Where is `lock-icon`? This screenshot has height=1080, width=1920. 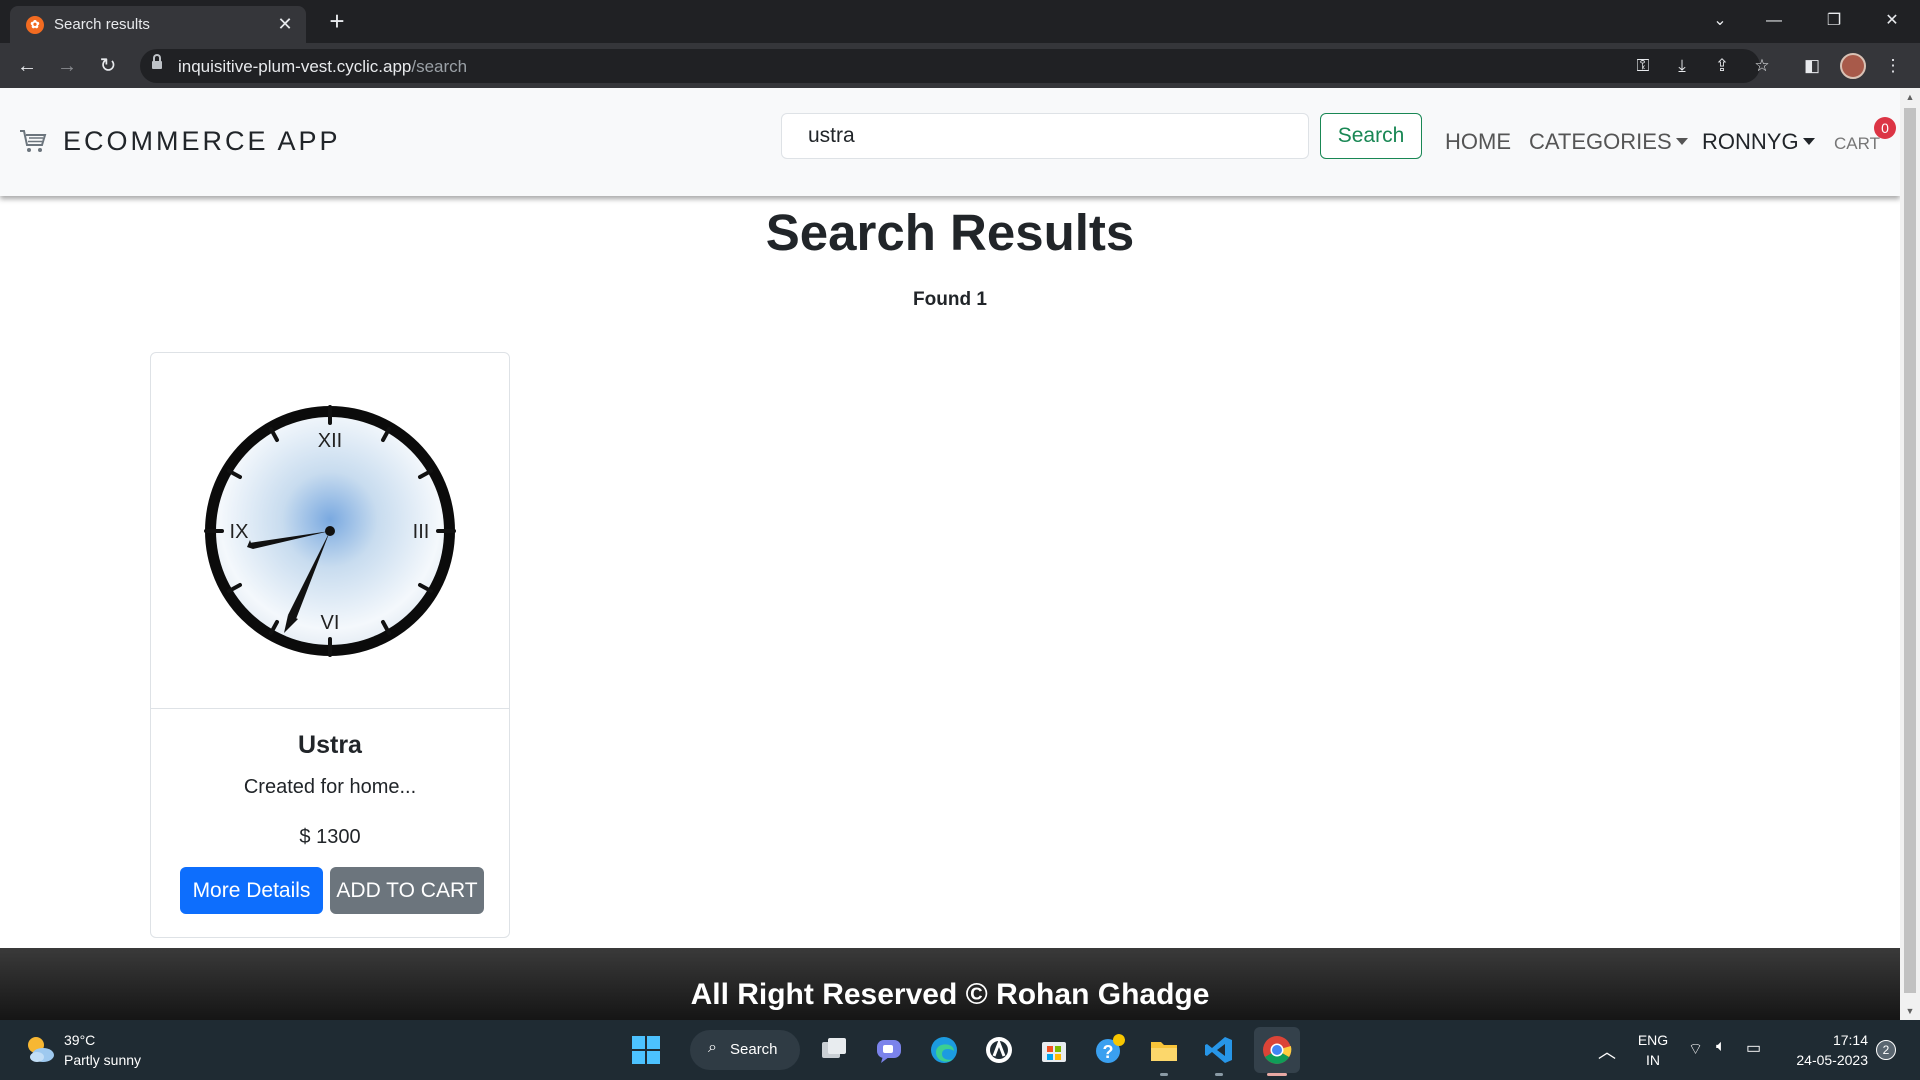 lock-icon is located at coordinates (157, 62).